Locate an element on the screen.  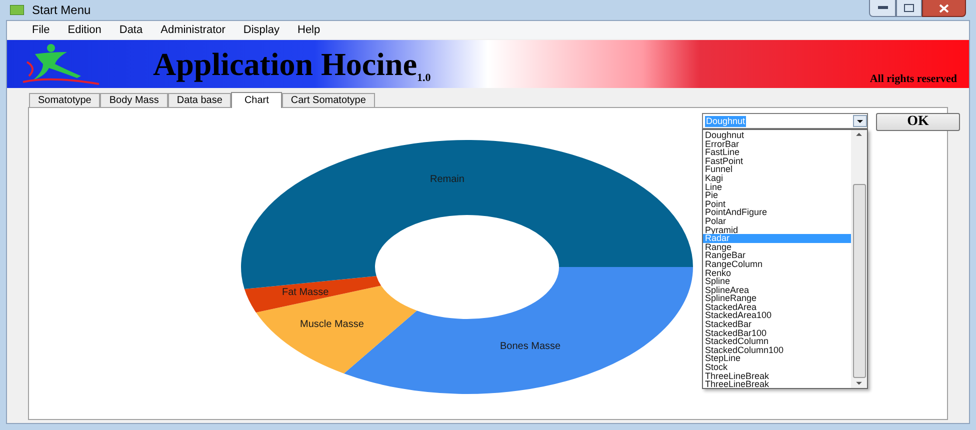
close-button is located at coordinates (944, 8).